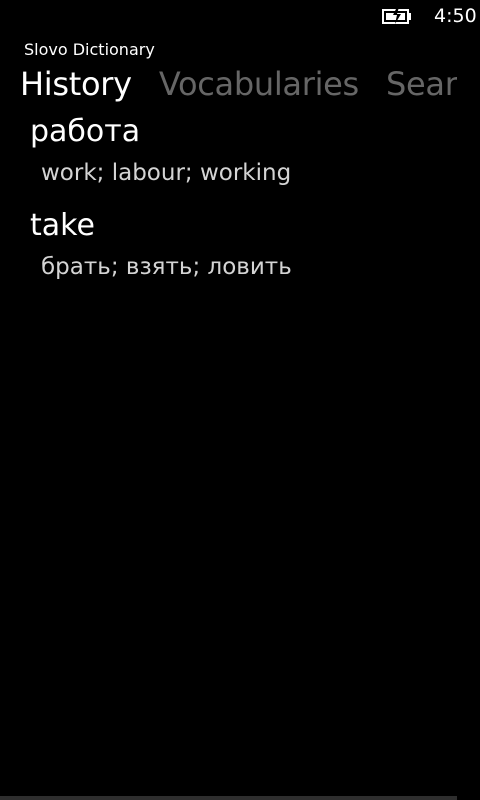  I want to click on scroll-indicator, so click(228, 798).